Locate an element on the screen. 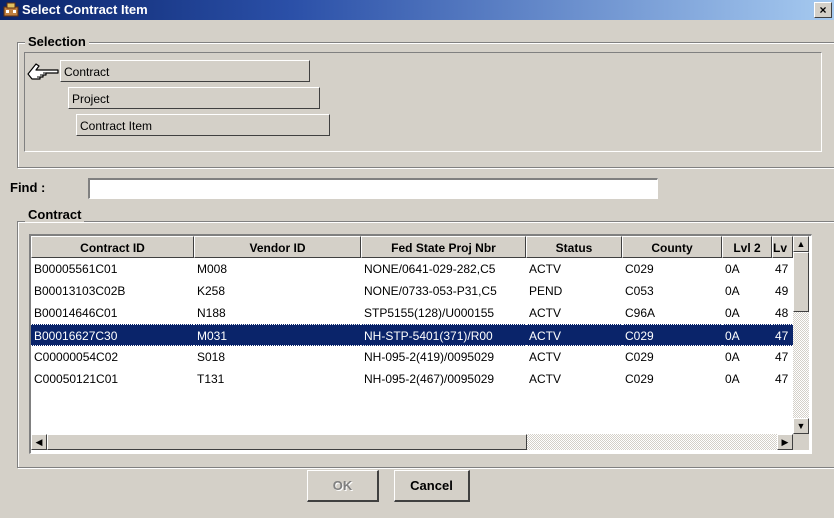 Image resolution: width=834 pixels, height=518 pixels. selection-group-label: Selection is located at coordinates (57, 41).